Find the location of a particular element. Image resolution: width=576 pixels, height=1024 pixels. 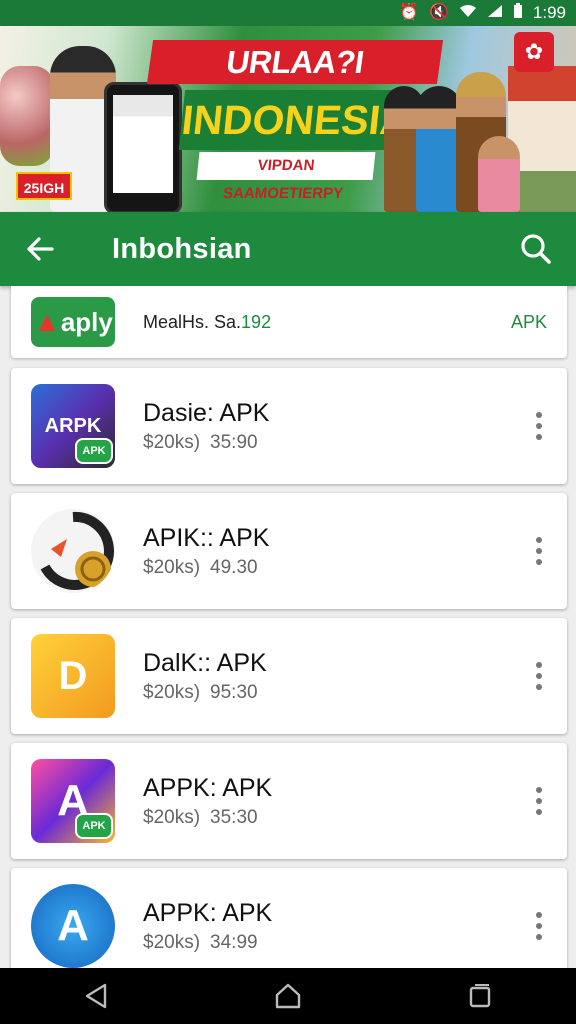

list-item-title: MealHs. Sa.192 is located at coordinates (207, 321).